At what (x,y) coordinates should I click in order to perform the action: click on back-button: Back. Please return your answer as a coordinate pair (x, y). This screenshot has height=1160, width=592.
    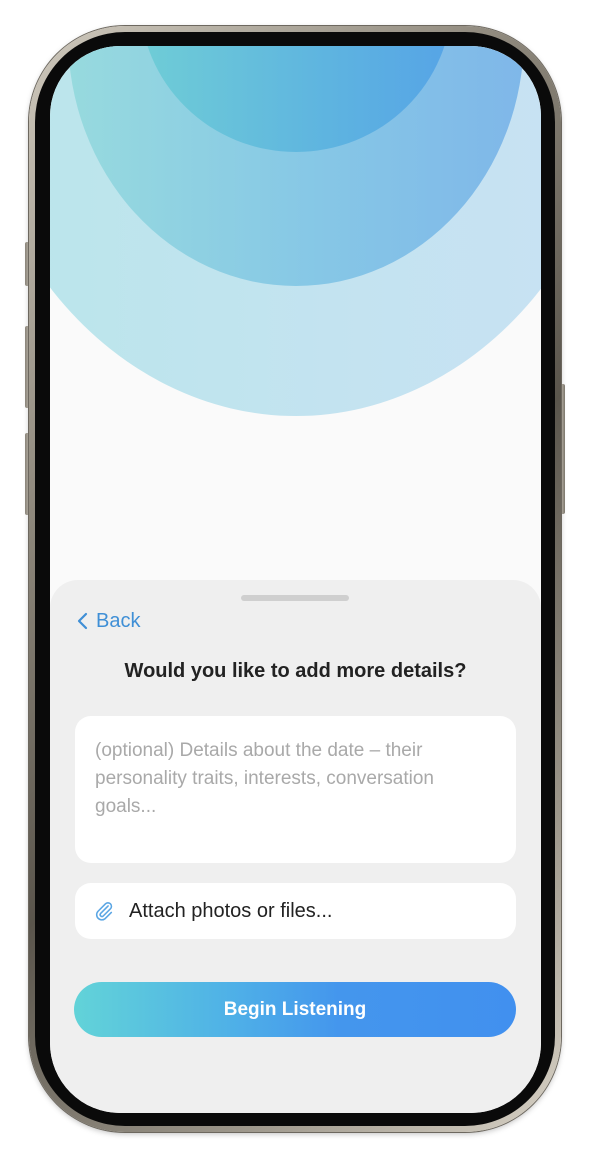
    Looking at the image, I should click on (108, 621).